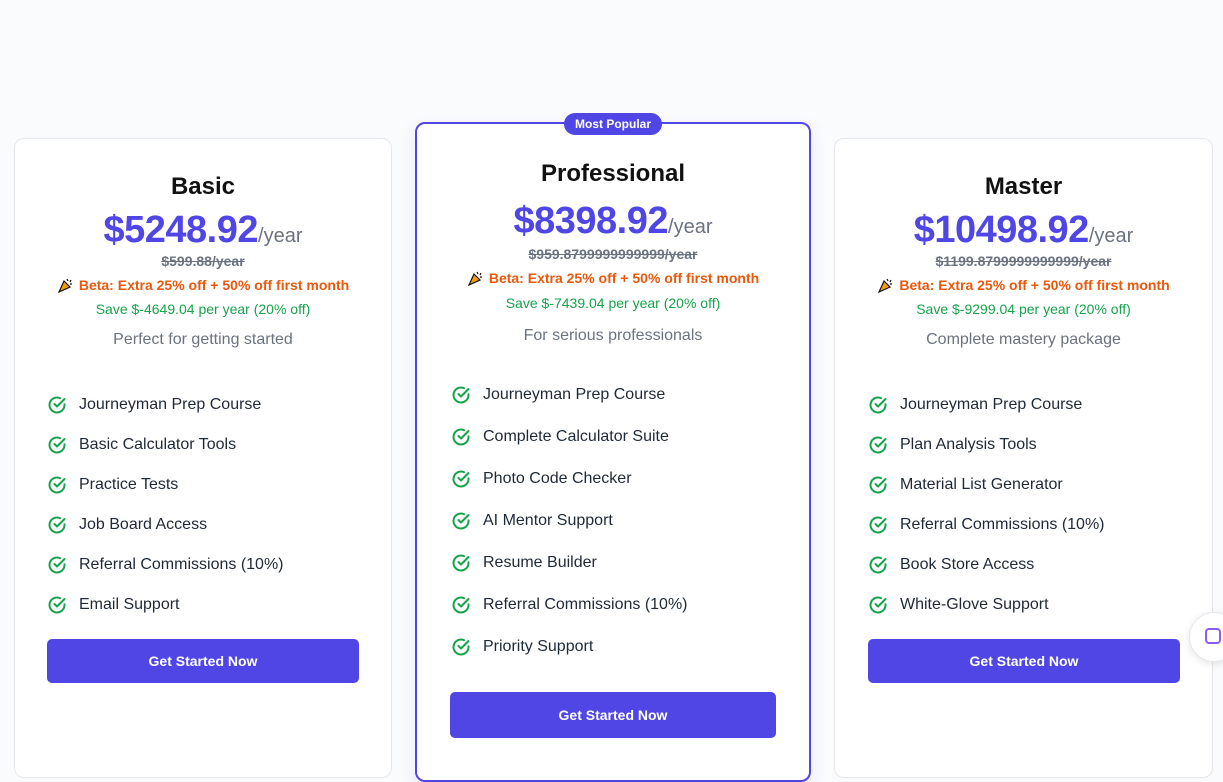  What do you see at coordinates (967, 564) in the screenshot?
I see `feature-label: Book Store Access` at bounding box center [967, 564].